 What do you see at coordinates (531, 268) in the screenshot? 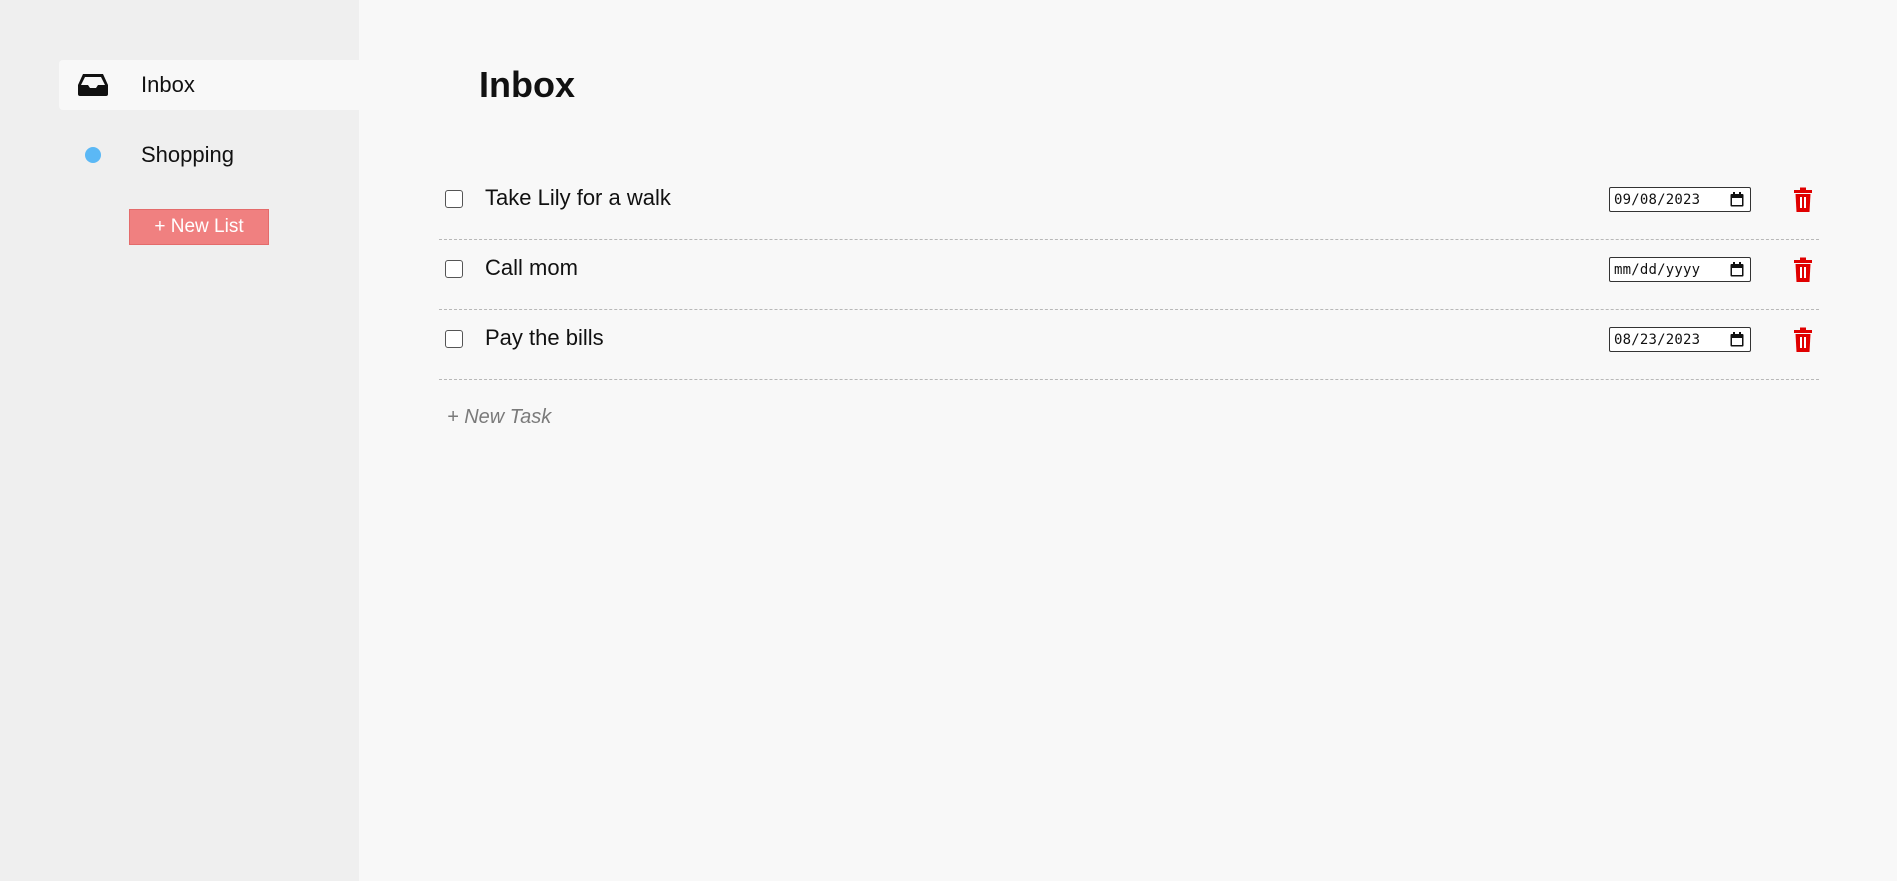
I see `task-title: Call mom` at bounding box center [531, 268].